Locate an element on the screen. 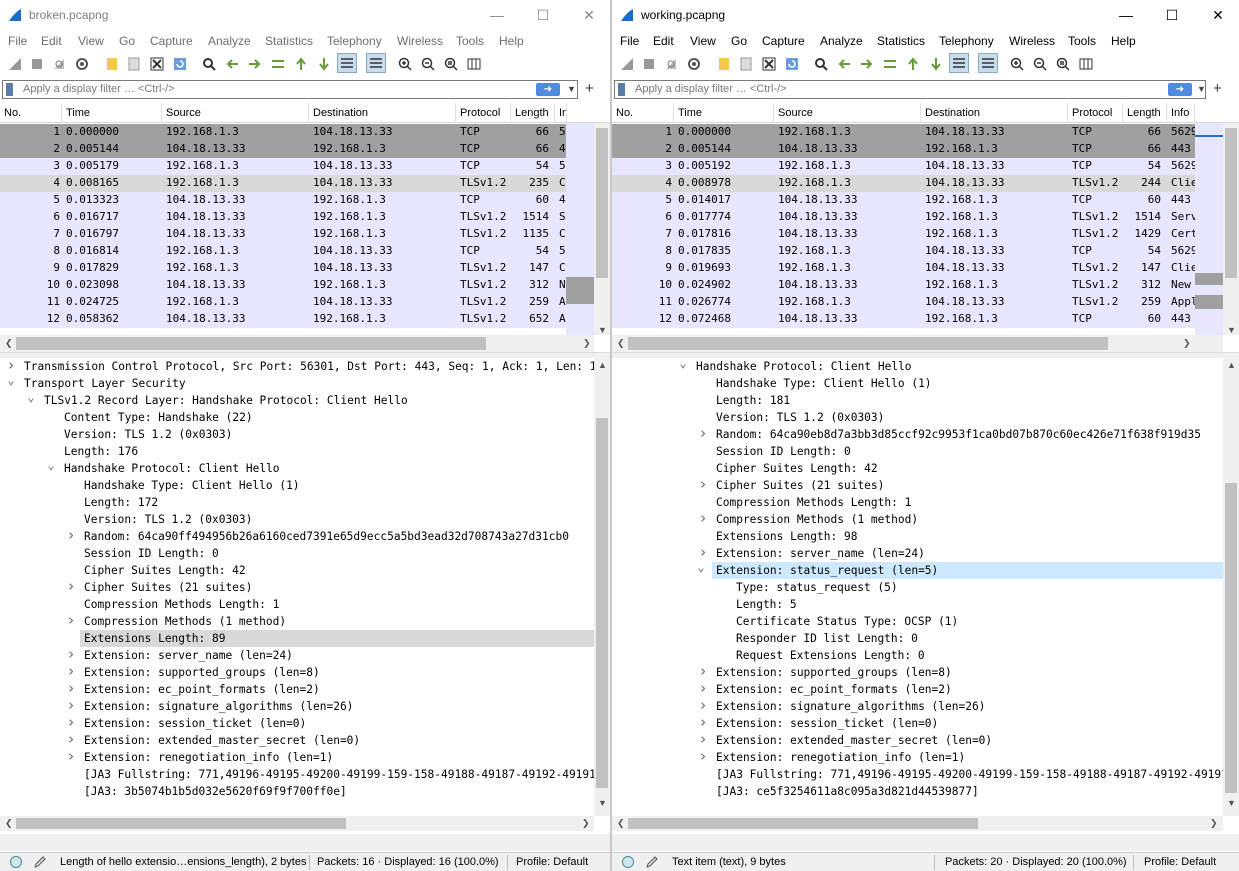  packet-row: 1 0.000000 192.168.1.3 104.18.13.33 TCP 66 5 is located at coordinates (283, 132).